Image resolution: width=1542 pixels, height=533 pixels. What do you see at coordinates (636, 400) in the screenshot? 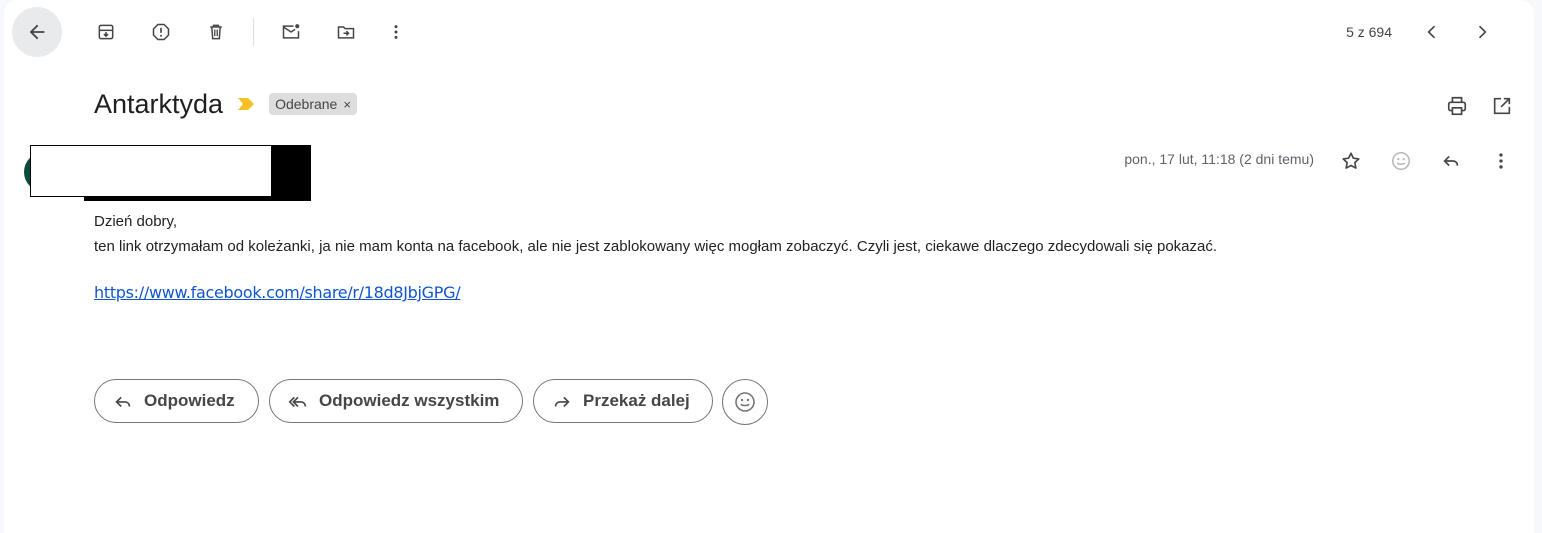
I see `forward-label: Przekaż dalej` at bounding box center [636, 400].